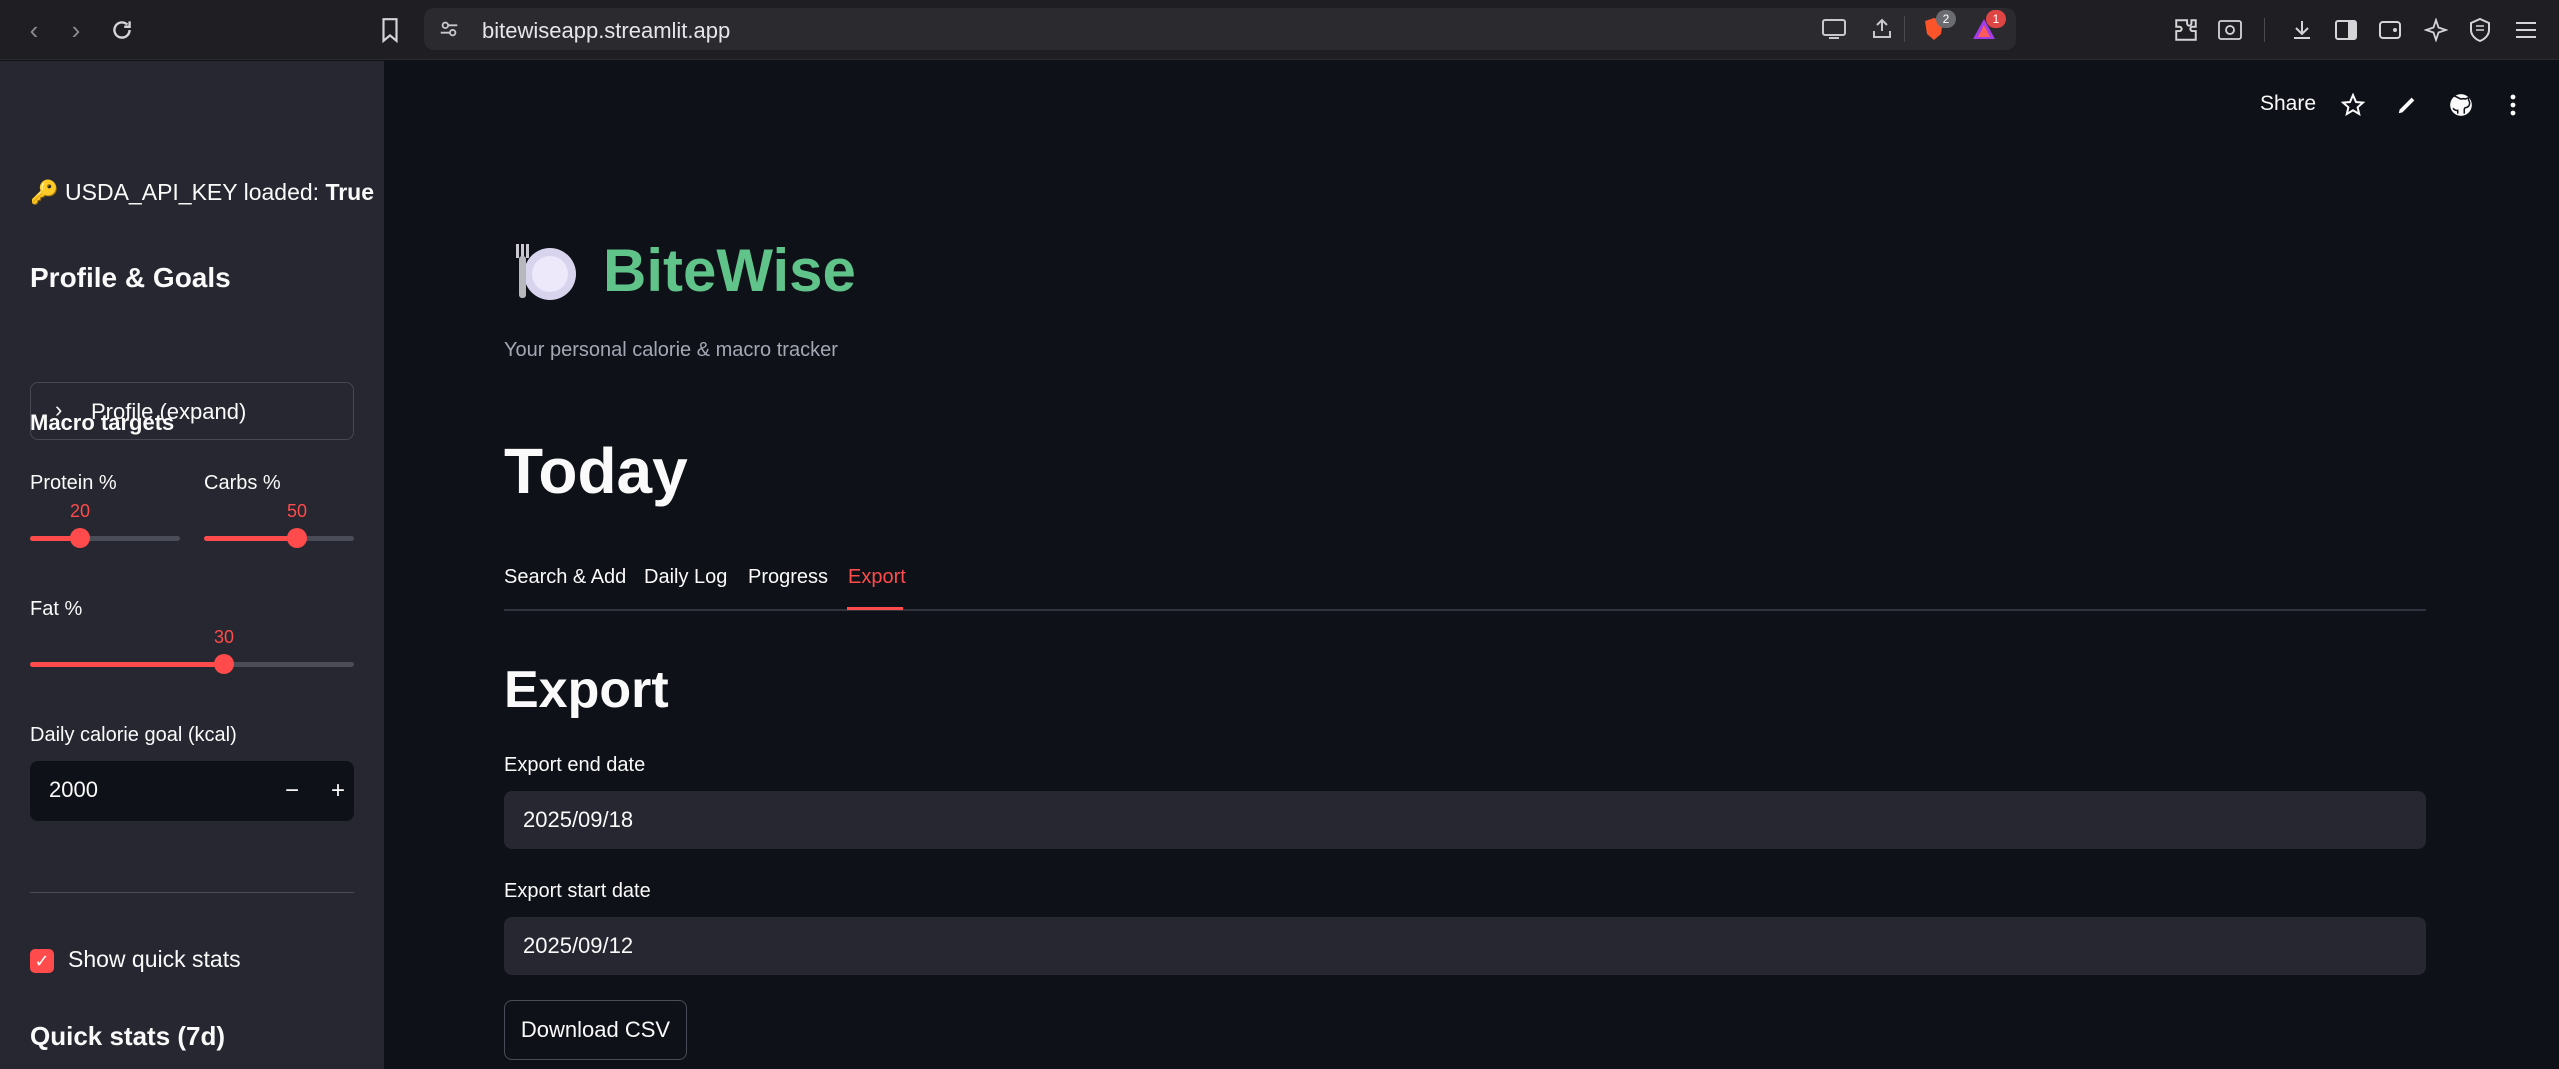 This screenshot has height=1069, width=2559. I want to click on protein-slider-thumb, so click(80, 538).